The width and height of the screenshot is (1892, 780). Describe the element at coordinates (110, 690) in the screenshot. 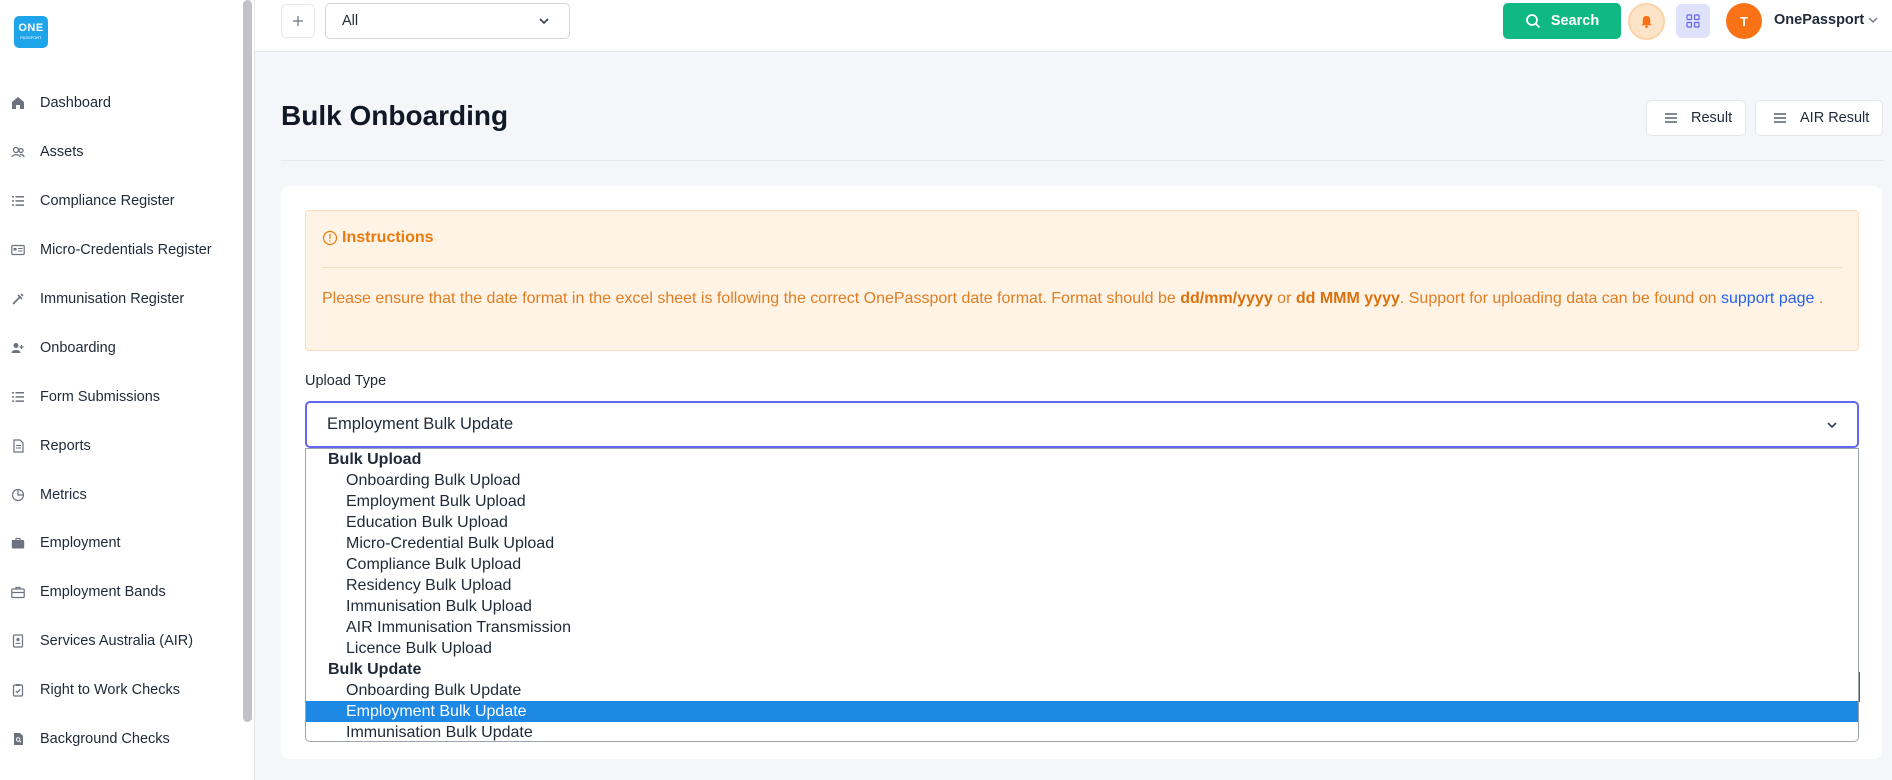

I see `sidebar-item-label: Right to Work Checks` at that location.